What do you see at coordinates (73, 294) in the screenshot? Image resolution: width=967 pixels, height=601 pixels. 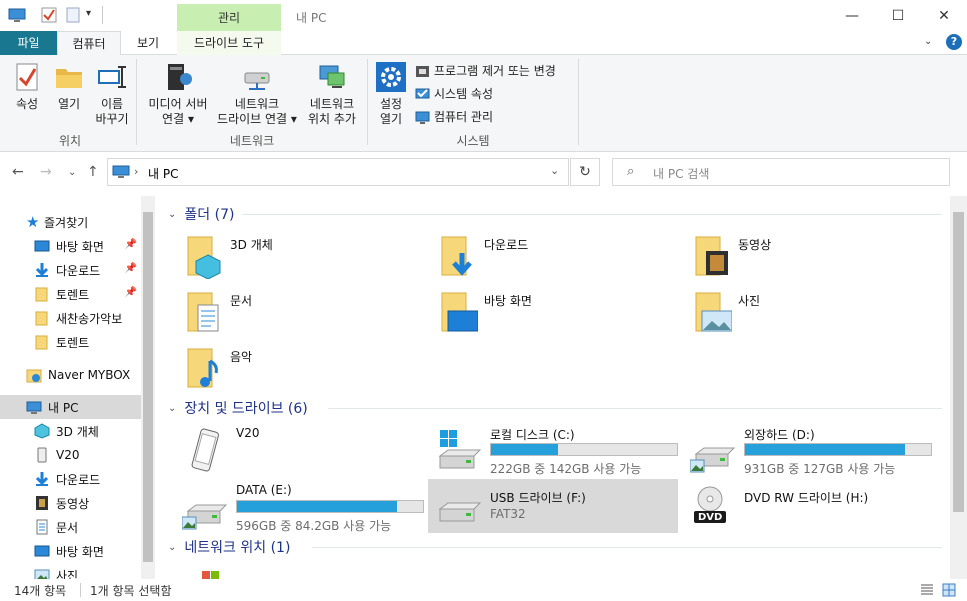 I see `sidebar-item-label: 토렌트` at bounding box center [73, 294].